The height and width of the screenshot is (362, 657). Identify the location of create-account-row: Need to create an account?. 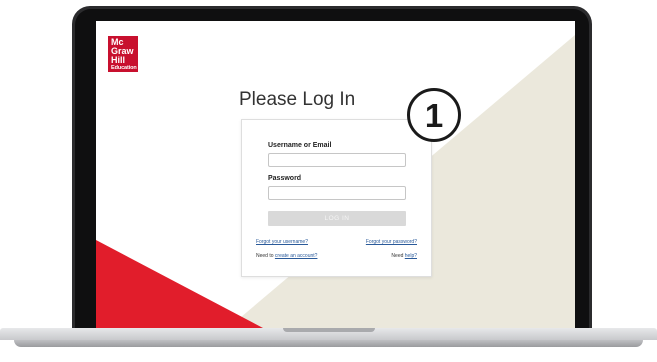
(286, 256).